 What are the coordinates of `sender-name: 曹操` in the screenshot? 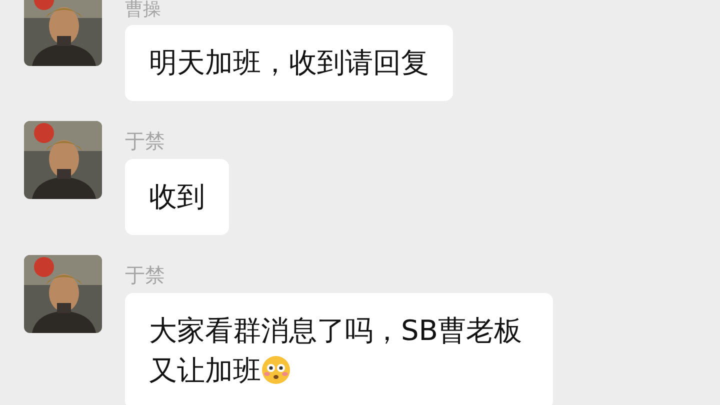 It's located at (143, 10).